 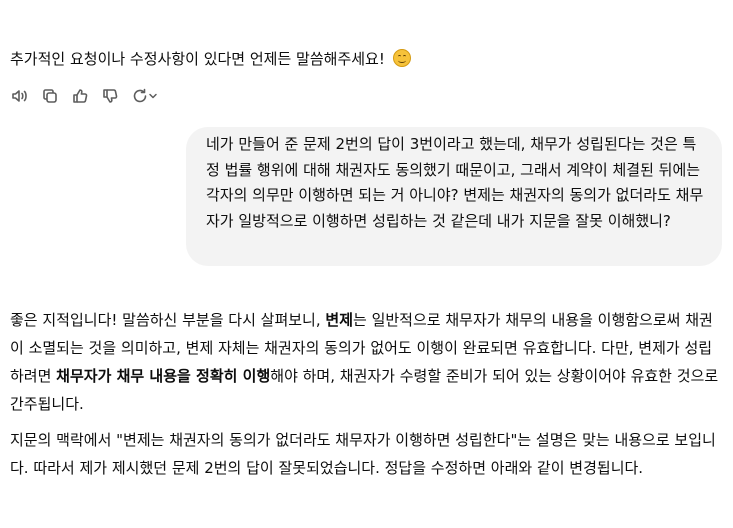 I want to click on speaker-icon, so click(x=19, y=96).